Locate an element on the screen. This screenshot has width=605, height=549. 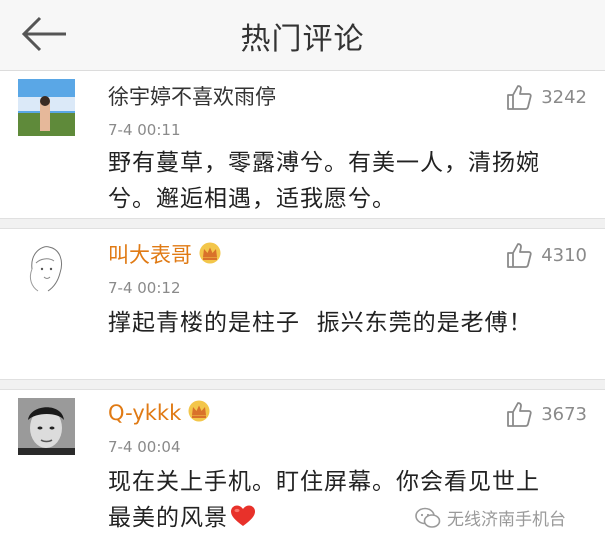
top-bar: 热门评论 is located at coordinates (302, 35).